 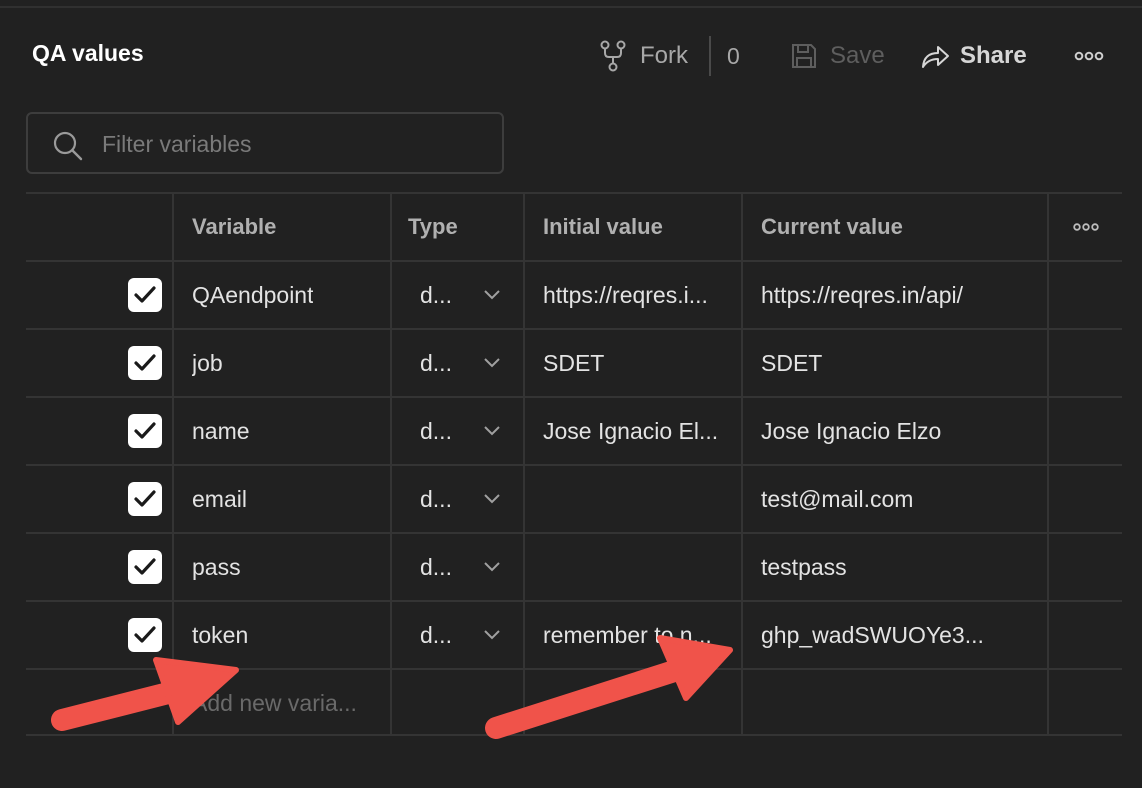 What do you see at coordinates (145, 694) in the screenshot?
I see `arrow-annotation-left` at bounding box center [145, 694].